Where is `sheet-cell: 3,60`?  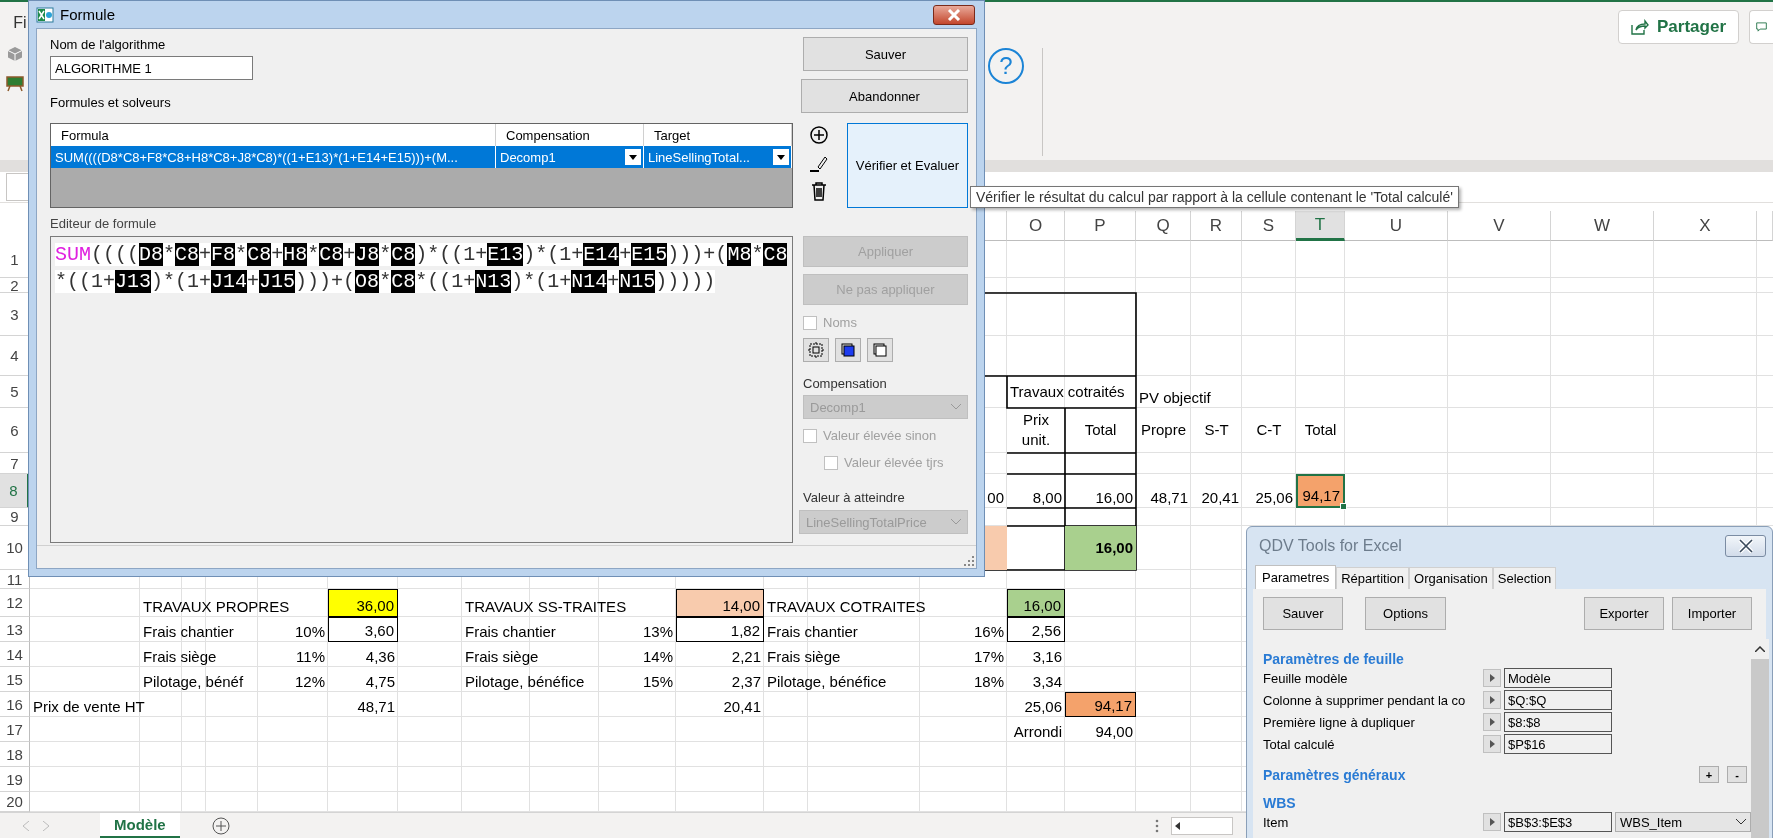 sheet-cell: 3,60 is located at coordinates (363, 629).